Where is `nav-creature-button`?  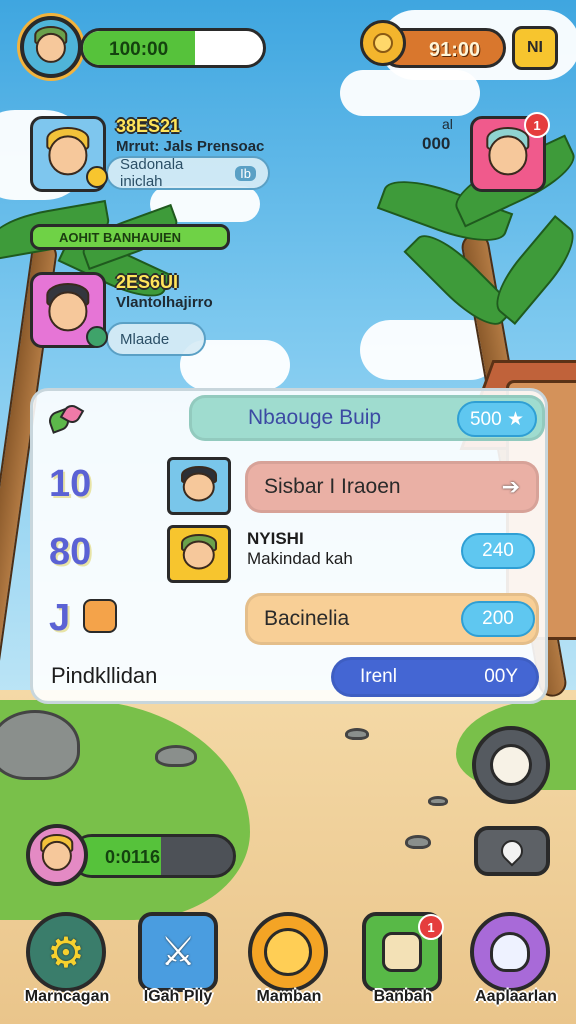
nav-creature-button is located at coordinates (510, 952).